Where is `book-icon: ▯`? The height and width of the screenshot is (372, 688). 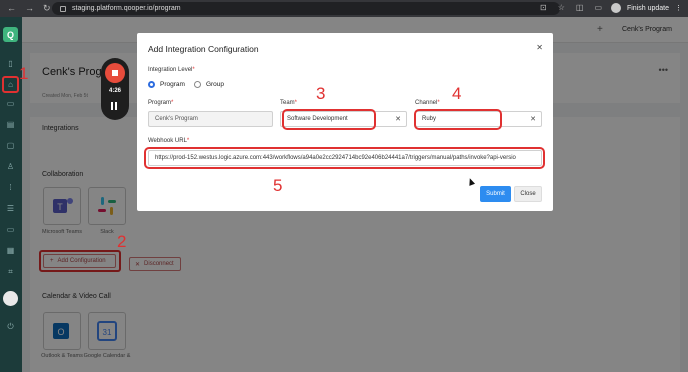
book-icon: ▯ is located at coordinates (10, 64).